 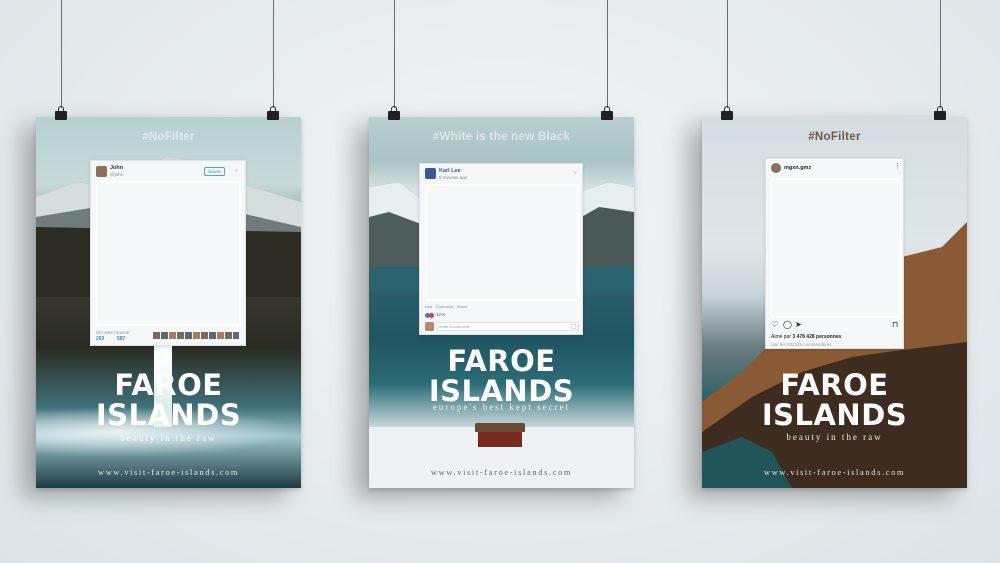 What do you see at coordinates (450, 171) in the screenshot?
I see `username: Karl Lee` at bounding box center [450, 171].